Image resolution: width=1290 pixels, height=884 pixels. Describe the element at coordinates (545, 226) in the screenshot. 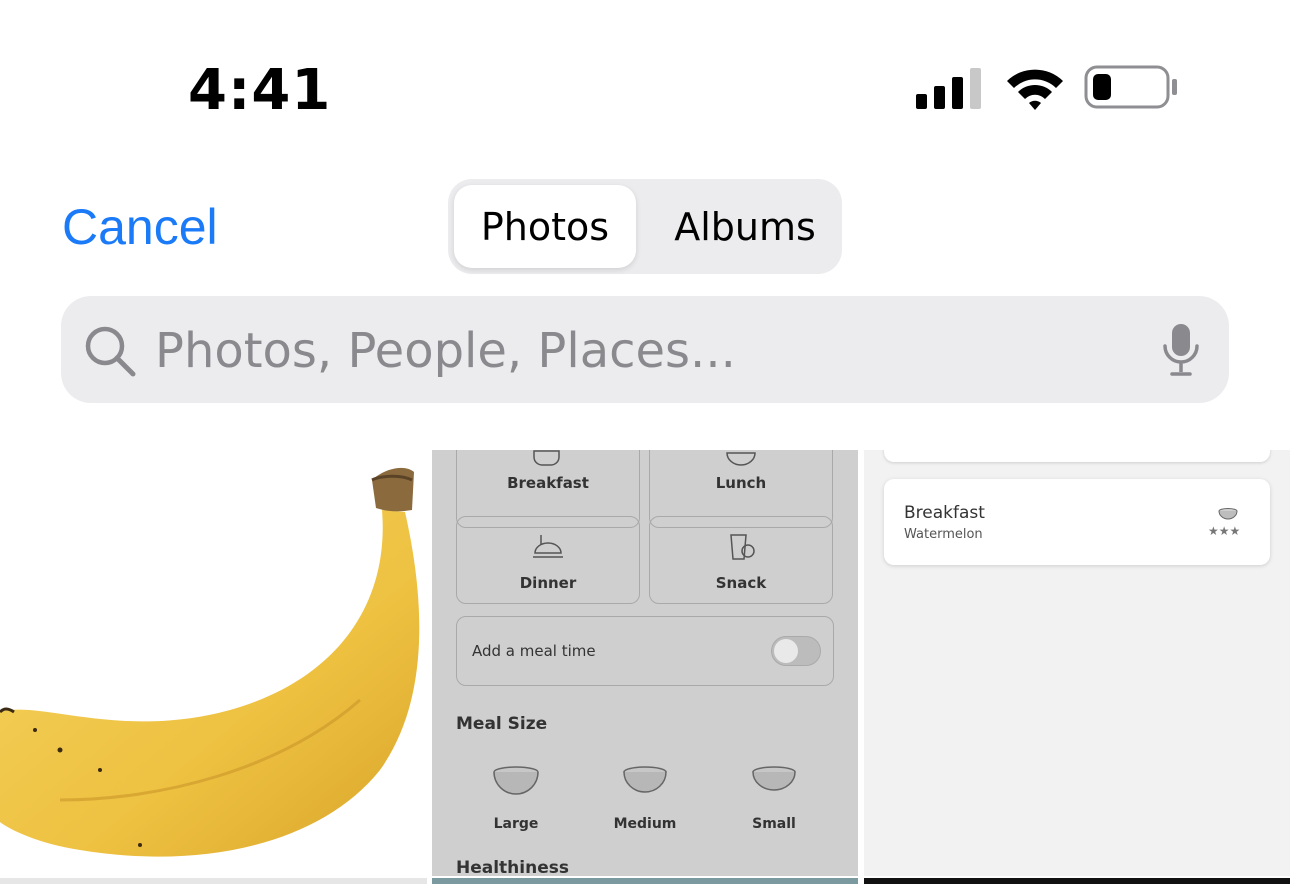

I see `tab-photos: Photos` at that location.